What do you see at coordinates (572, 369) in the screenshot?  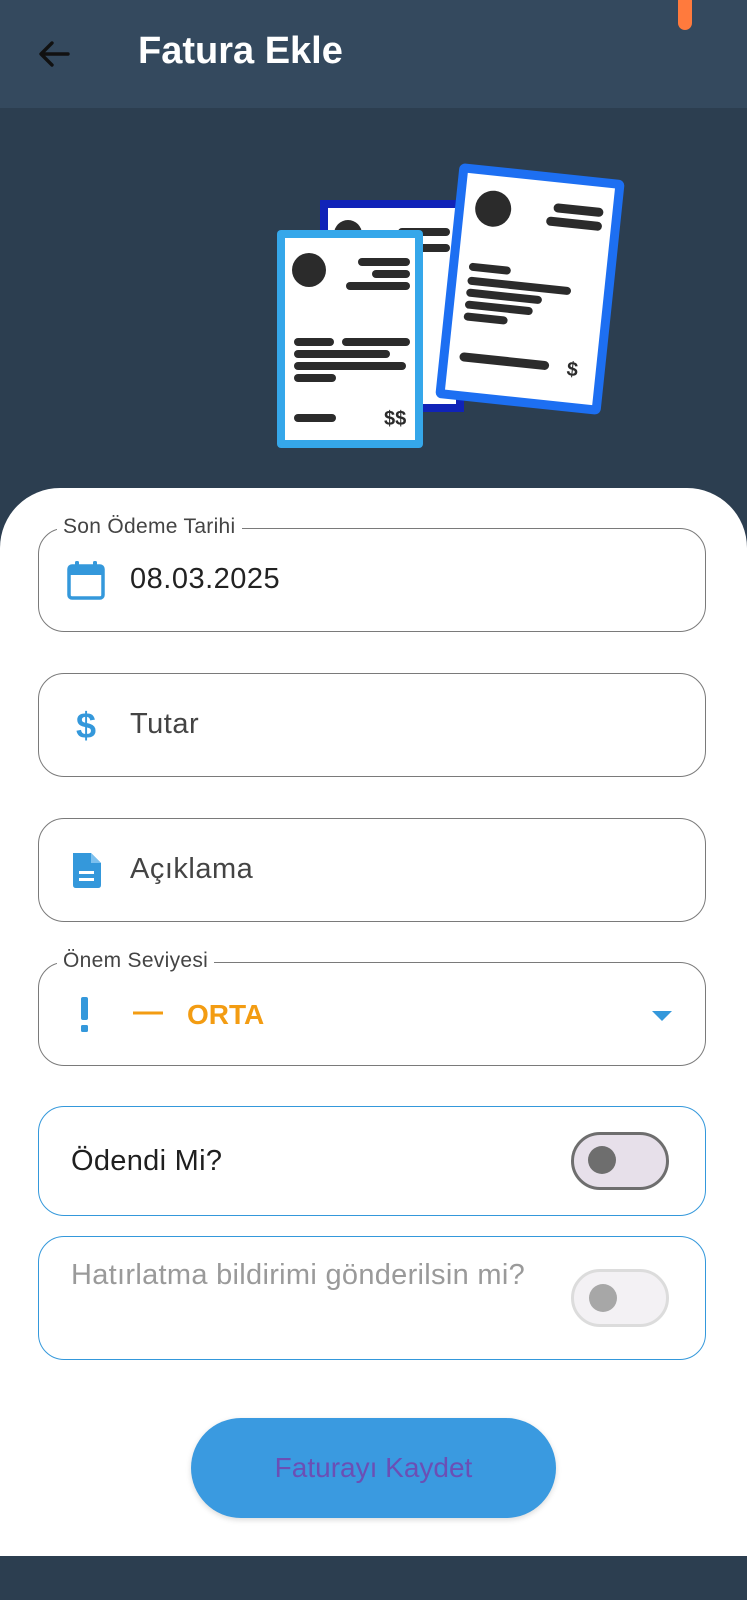 I see `right-card-symbol: $` at bounding box center [572, 369].